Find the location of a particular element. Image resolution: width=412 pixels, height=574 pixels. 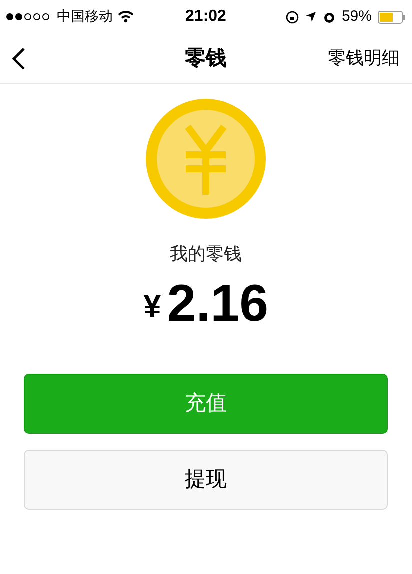

withdraw-button: 提现 is located at coordinates (206, 480).